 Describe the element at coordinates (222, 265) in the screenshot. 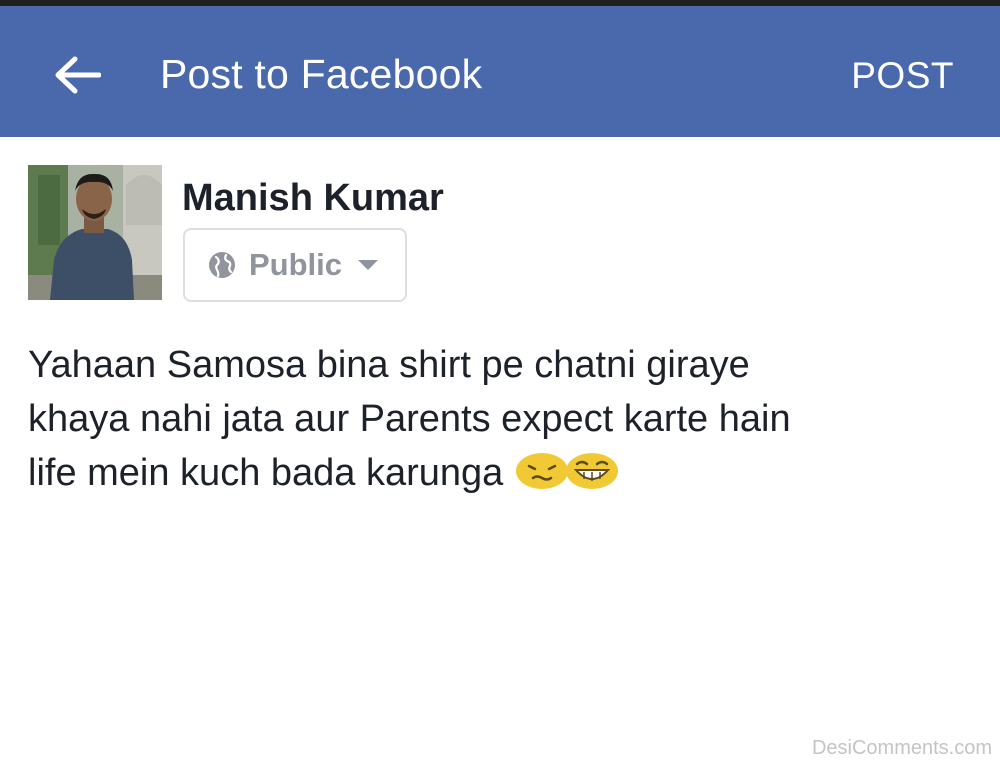

I see `globe-icon` at that location.